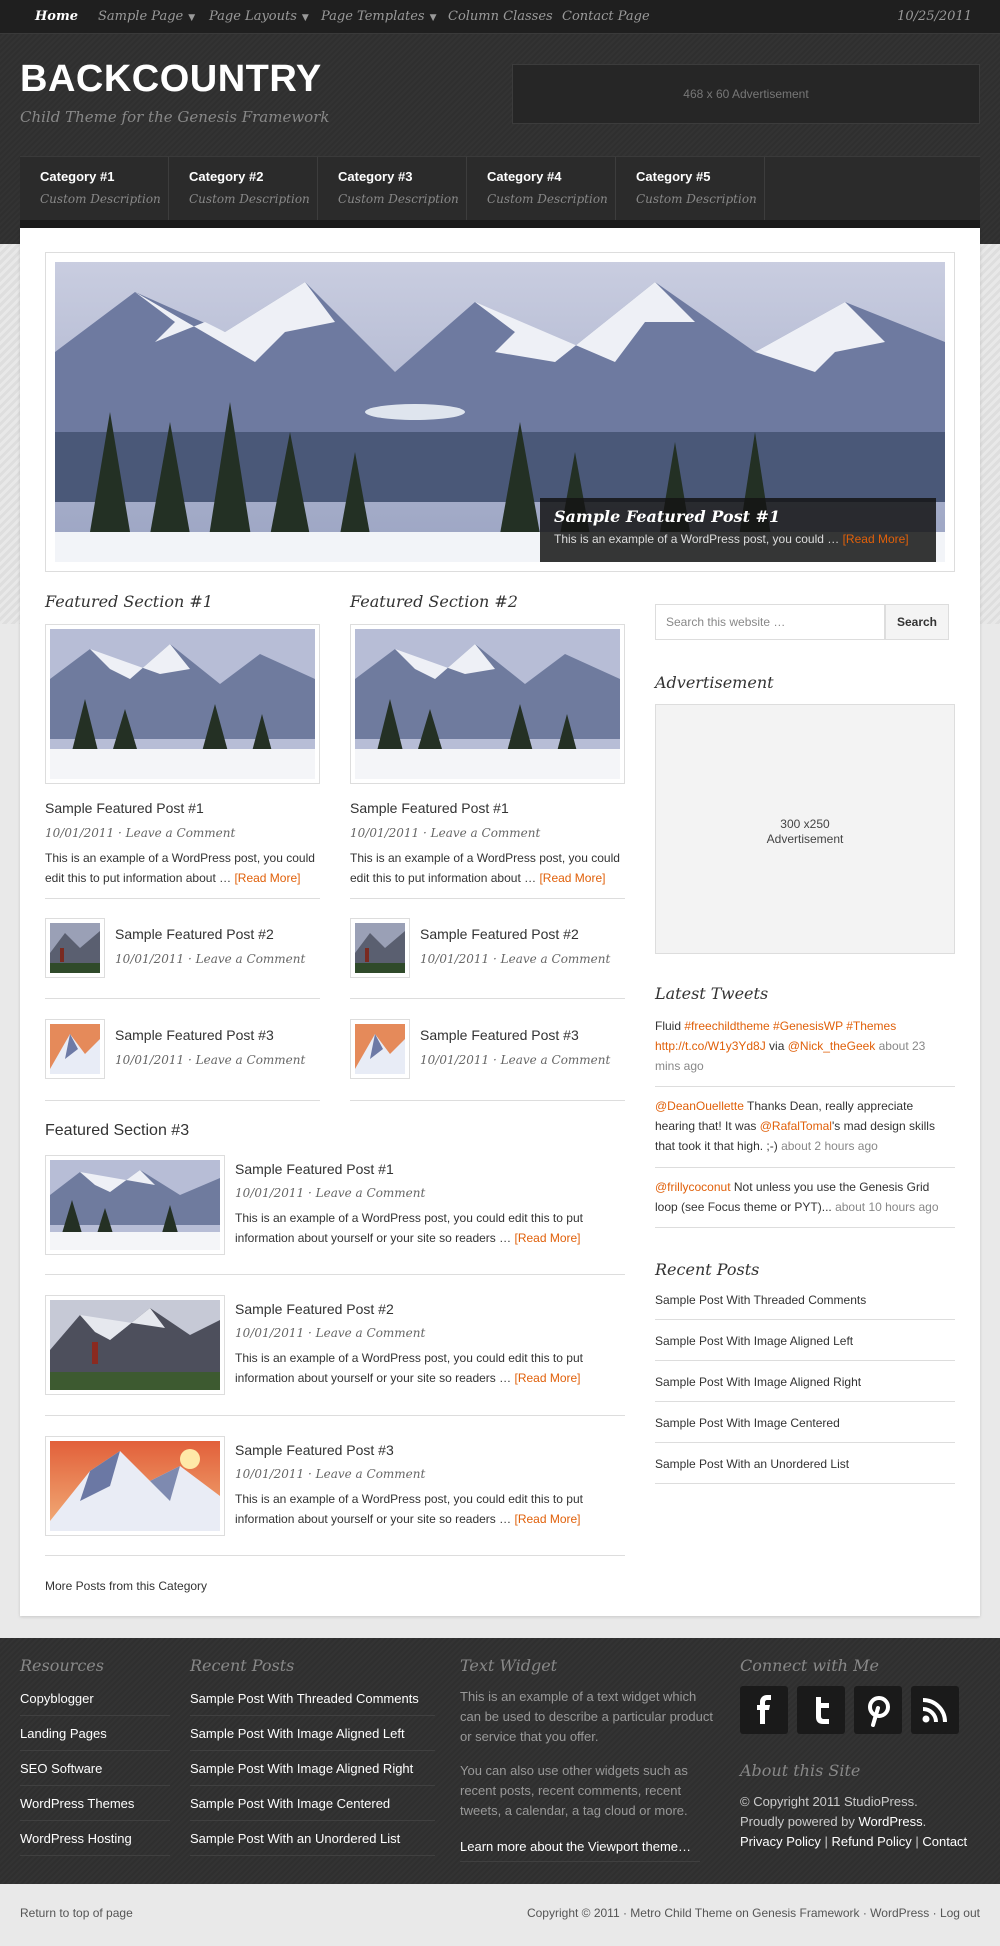  Describe the element at coordinates (75, 948) in the screenshot. I see `featured-1-post-2-thumbnail` at that location.